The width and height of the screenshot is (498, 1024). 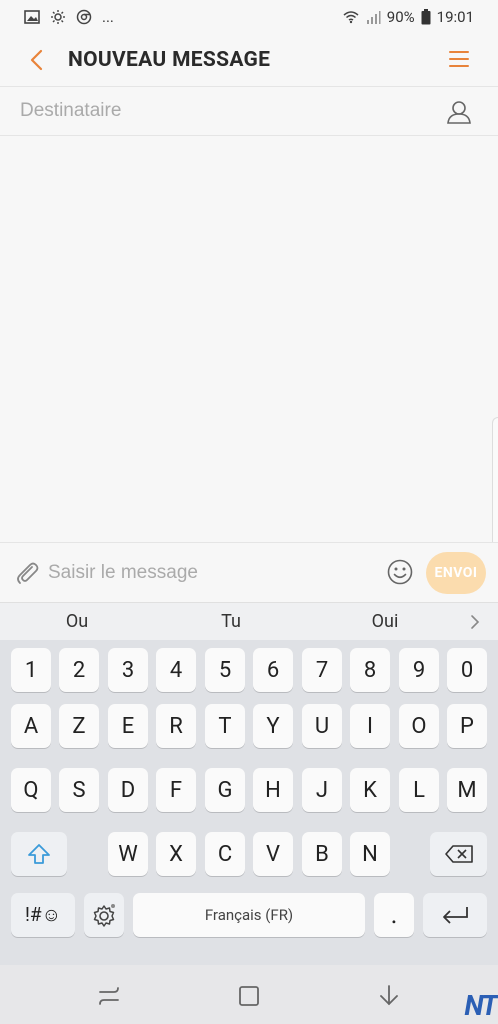 What do you see at coordinates (109, 996) in the screenshot?
I see `recent-apps-icon` at bounding box center [109, 996].